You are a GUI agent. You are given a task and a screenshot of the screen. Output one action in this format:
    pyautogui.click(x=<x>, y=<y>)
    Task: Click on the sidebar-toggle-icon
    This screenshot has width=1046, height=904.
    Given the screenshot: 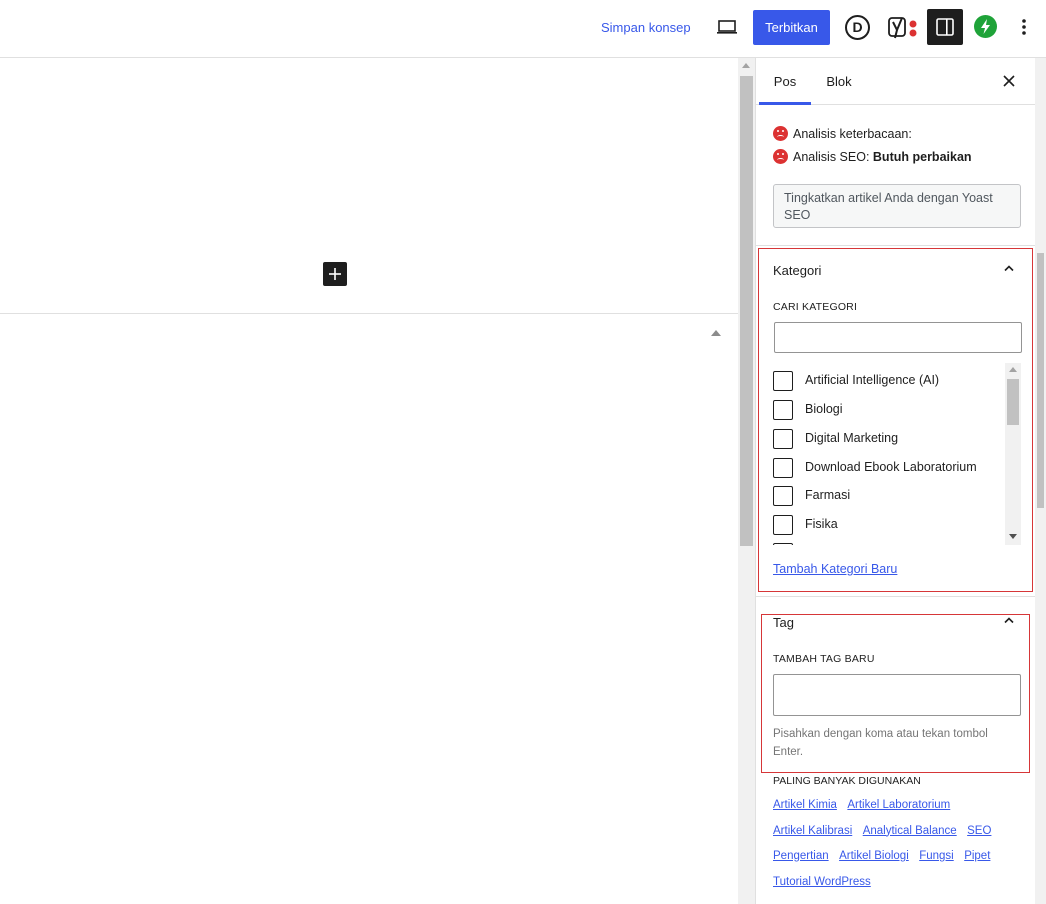 What is the action you would take?
    pyautogui.click(x=945, y=27)
    